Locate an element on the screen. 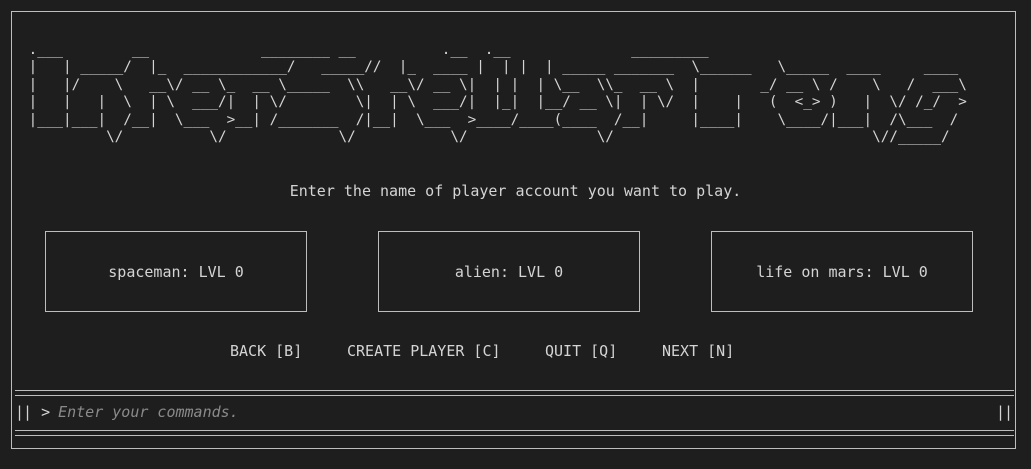 Image resolution: width=1031 pixels, height=469 pixels. player-account-card-life-on-mars: life on mars: LVL 0 is located at coordinates (842, 271).